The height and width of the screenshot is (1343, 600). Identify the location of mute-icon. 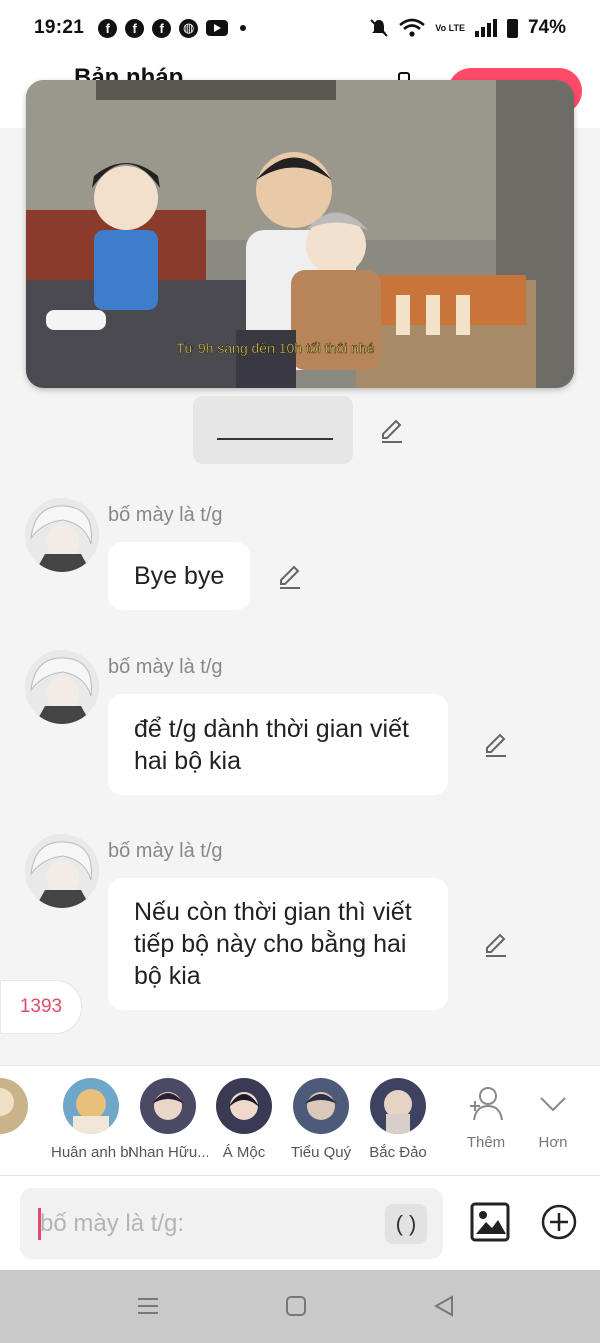
(379, 28).